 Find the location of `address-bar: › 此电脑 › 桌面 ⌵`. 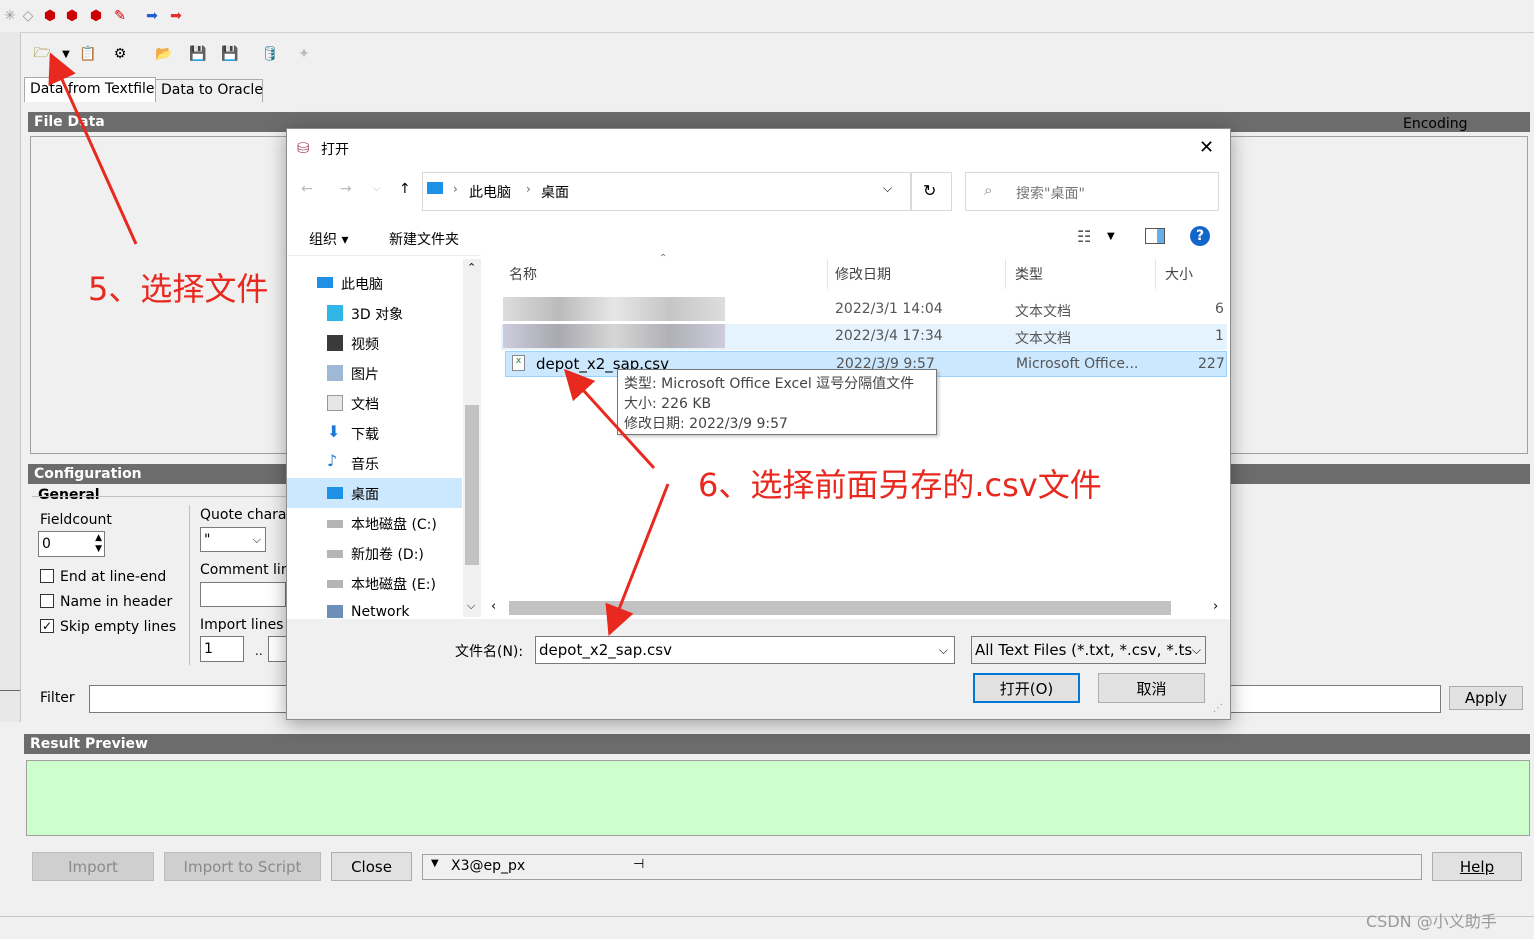

address-bar: › 此电脑 › 桌面 ⌵ is located at coordinates (667, 191).